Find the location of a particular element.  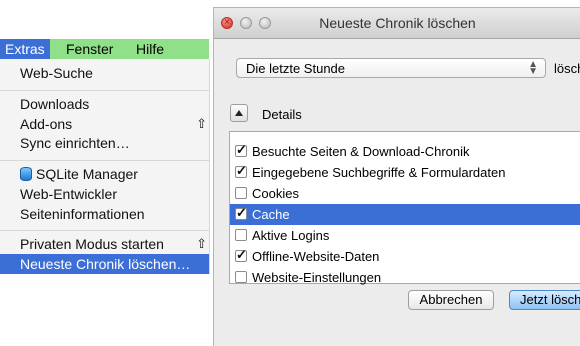

updown-chevron-icon: ▲ ▼ is located at coordinates (533, 68).